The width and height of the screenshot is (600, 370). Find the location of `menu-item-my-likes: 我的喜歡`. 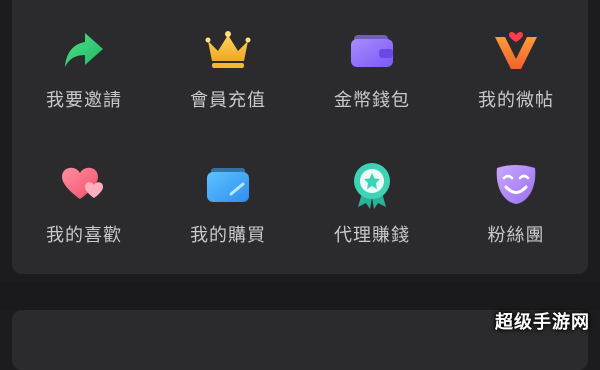

menu-item-my-likes: 我的喜歡 is located at coordinates (84, 202).